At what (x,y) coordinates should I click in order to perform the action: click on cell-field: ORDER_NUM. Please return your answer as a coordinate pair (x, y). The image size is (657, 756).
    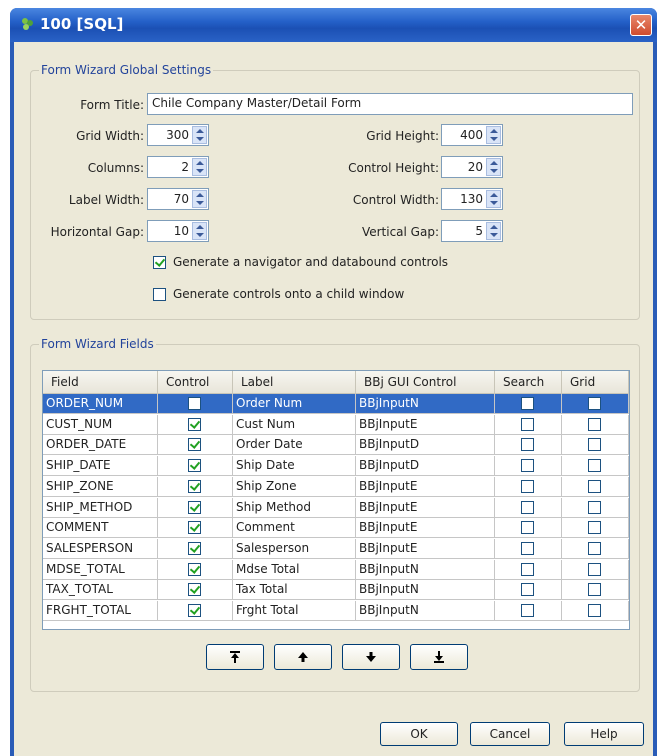
    Looking at the image, I should click on (100, 404).